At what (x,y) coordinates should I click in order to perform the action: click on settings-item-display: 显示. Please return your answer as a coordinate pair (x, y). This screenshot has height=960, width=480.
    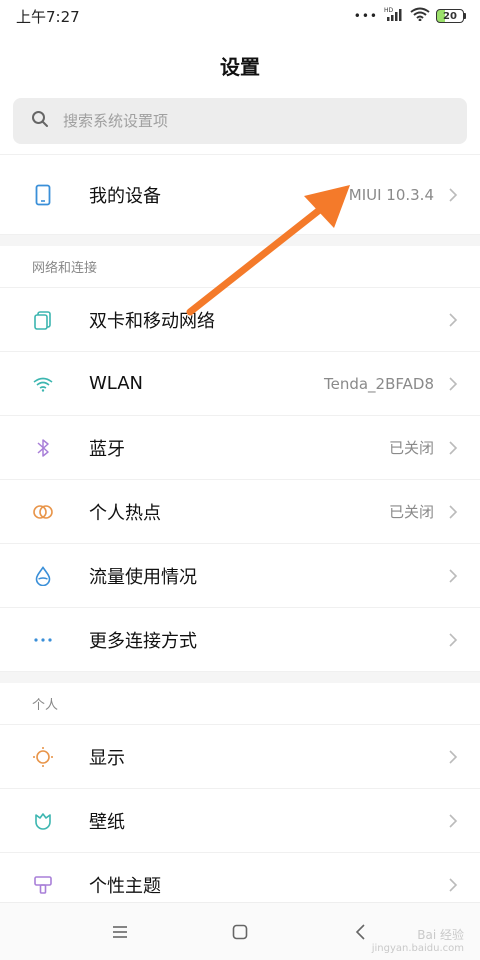
    Looking at the image, I should click on (240, 757).